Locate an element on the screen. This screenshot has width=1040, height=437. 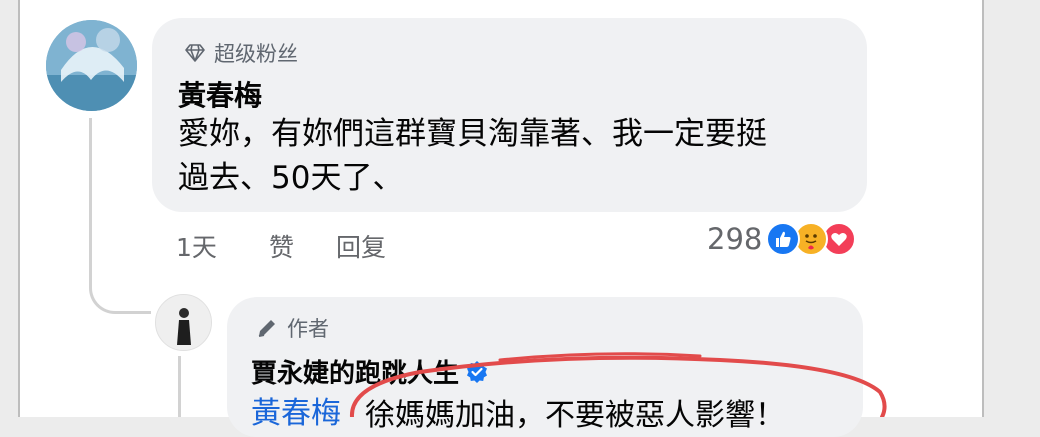
annotation-highlight is located at coordinates (618, 384).